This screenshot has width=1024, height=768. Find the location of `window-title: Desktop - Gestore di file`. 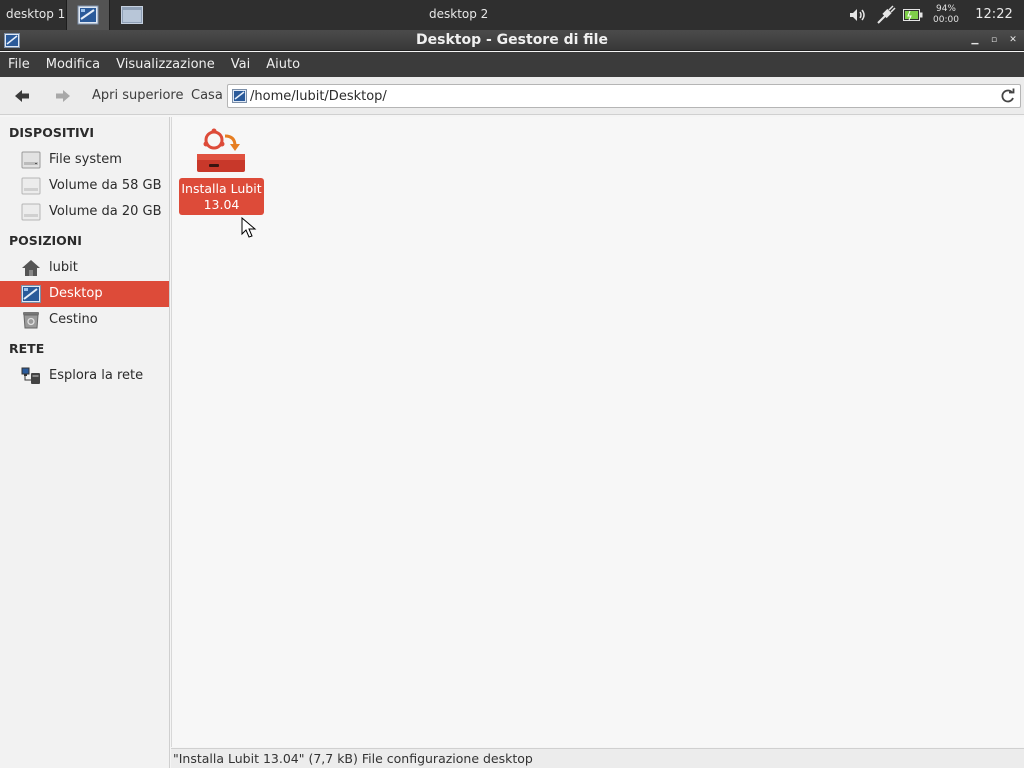

window-title: Desktop - Gestore di file is located at coordinates (512, 40).